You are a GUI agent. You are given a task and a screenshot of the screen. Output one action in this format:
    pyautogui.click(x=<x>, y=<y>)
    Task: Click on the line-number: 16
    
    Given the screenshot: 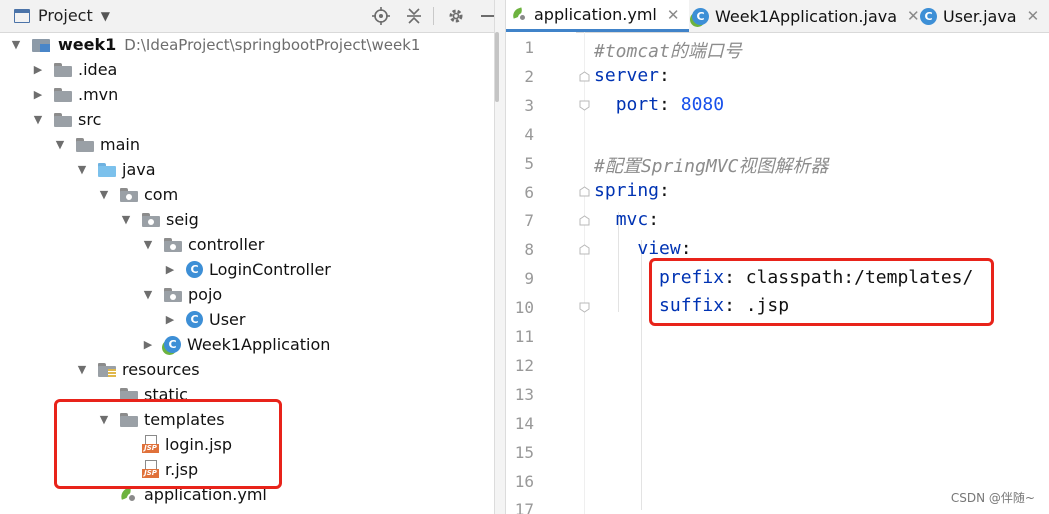 What is the action you would take?
    pyautogui.click(x=520, y=481)
    